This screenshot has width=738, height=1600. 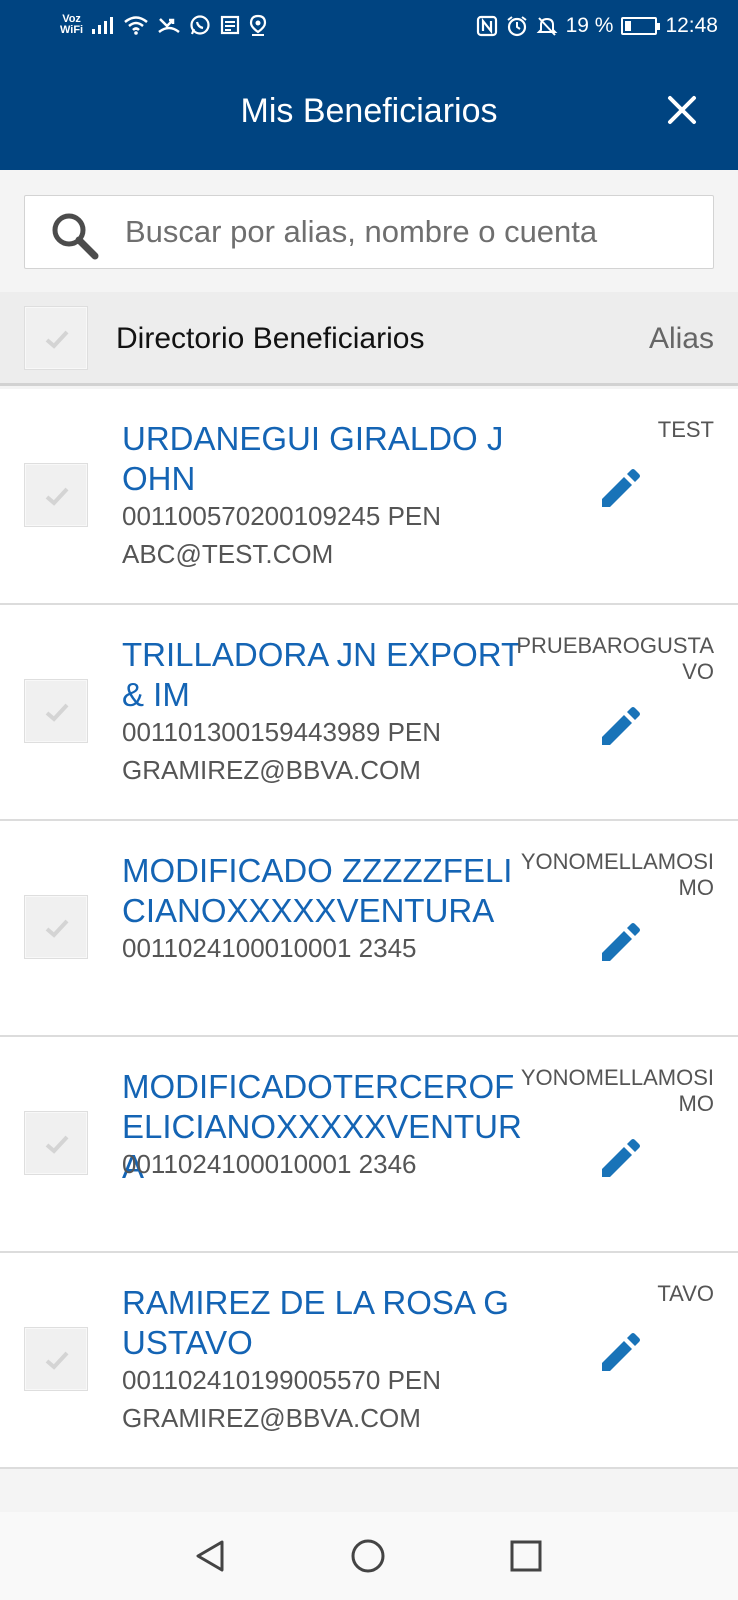 I want to click on back-triangle-icon, so click(x=210, y=1556).